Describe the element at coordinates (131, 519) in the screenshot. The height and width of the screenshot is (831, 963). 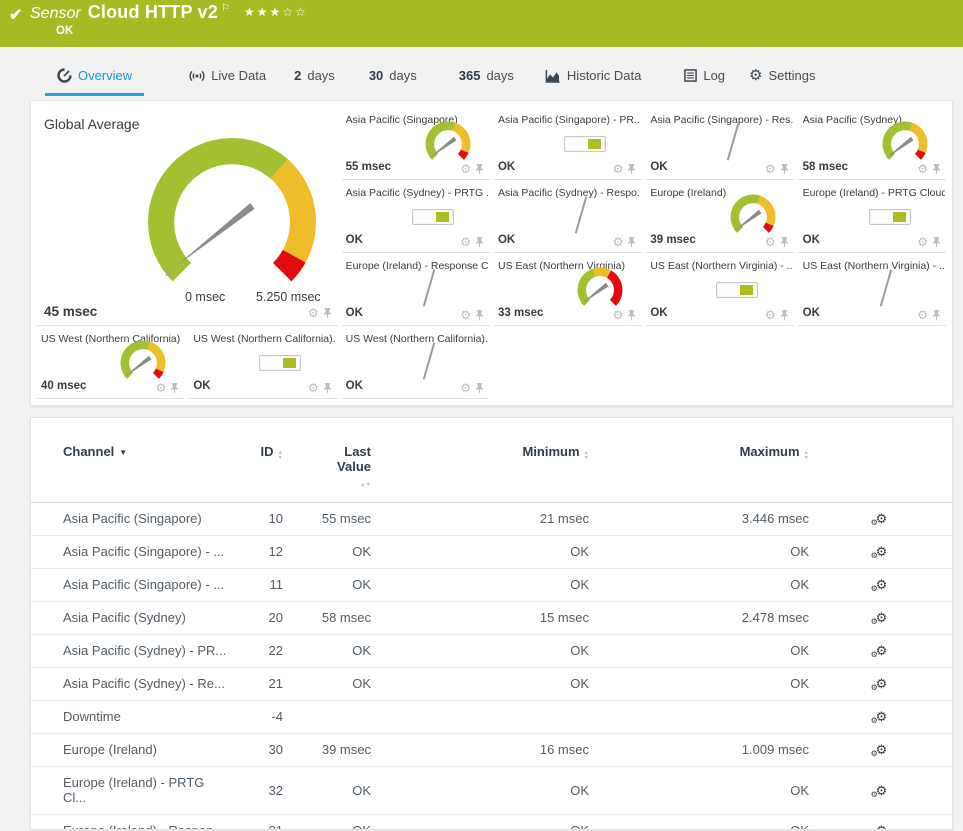
I see `cell-channel: Asia Pacific (Singapore)` at that location.